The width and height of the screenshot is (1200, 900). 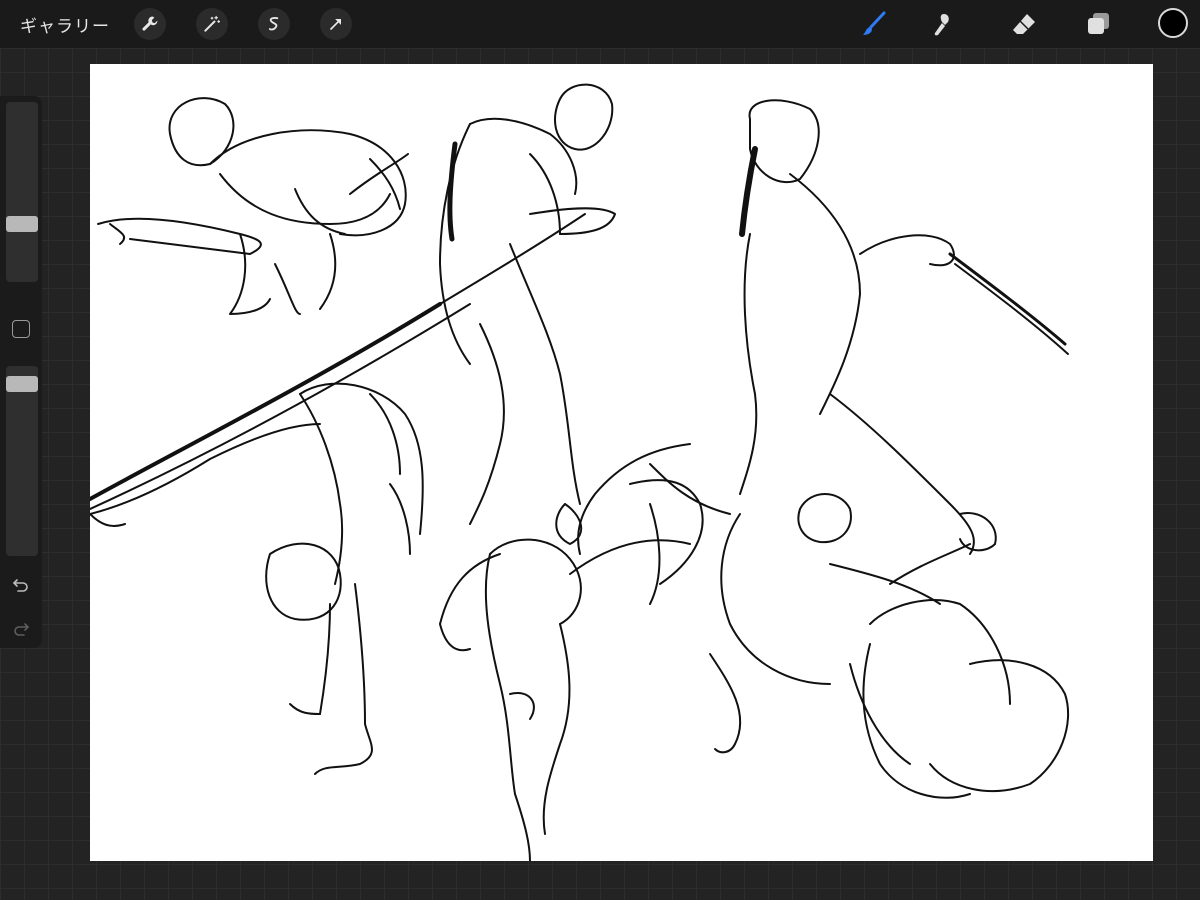 I want to click on magic-wand-icon, so click(x=212, y=23).